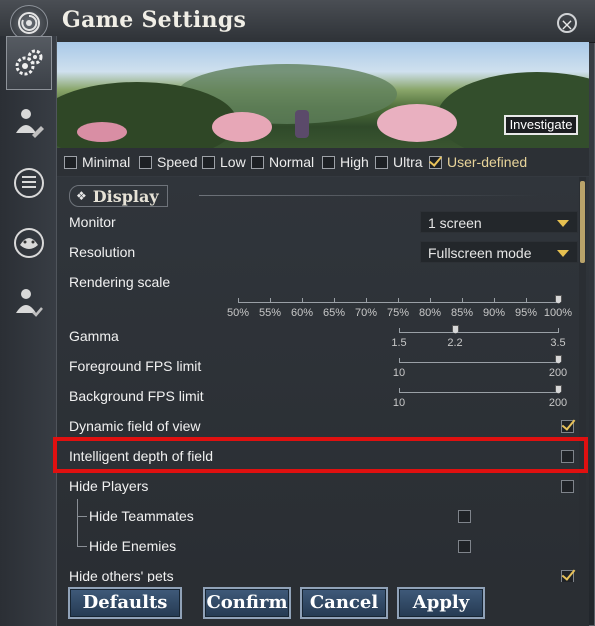  What do you see at coordinates (136, 396) in the screenshot?
I see `bg-fps-label: Background FPS limit` at bounding box center [136, 396].